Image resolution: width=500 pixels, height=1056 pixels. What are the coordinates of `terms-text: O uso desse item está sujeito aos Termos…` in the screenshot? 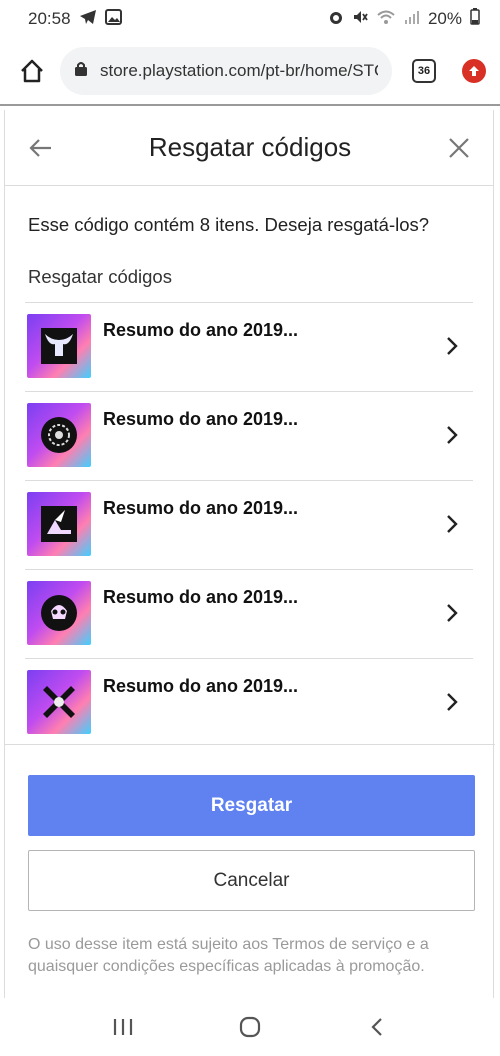 It's located at (228, 955).